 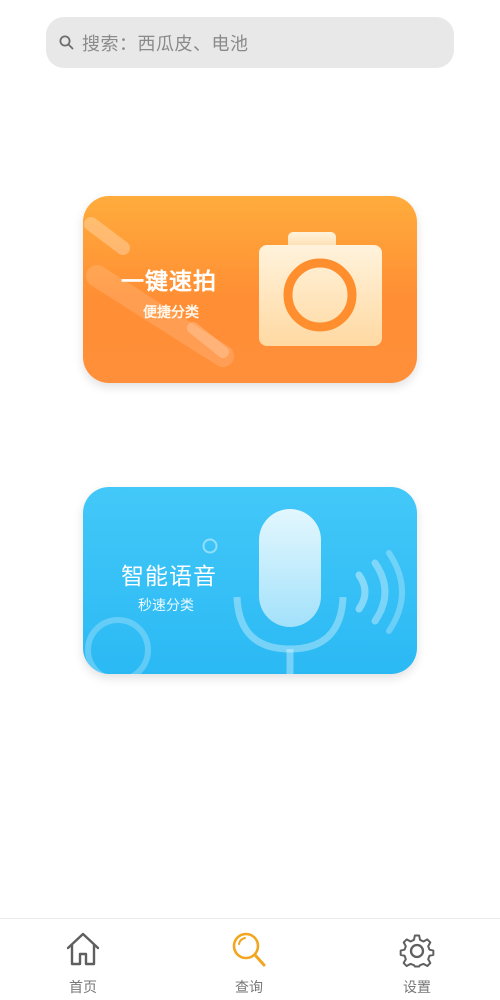 What do you see at coordinates (83, 988) in the screenshot?
I see `tab-label: 首页` at bounding box center [83, 988].